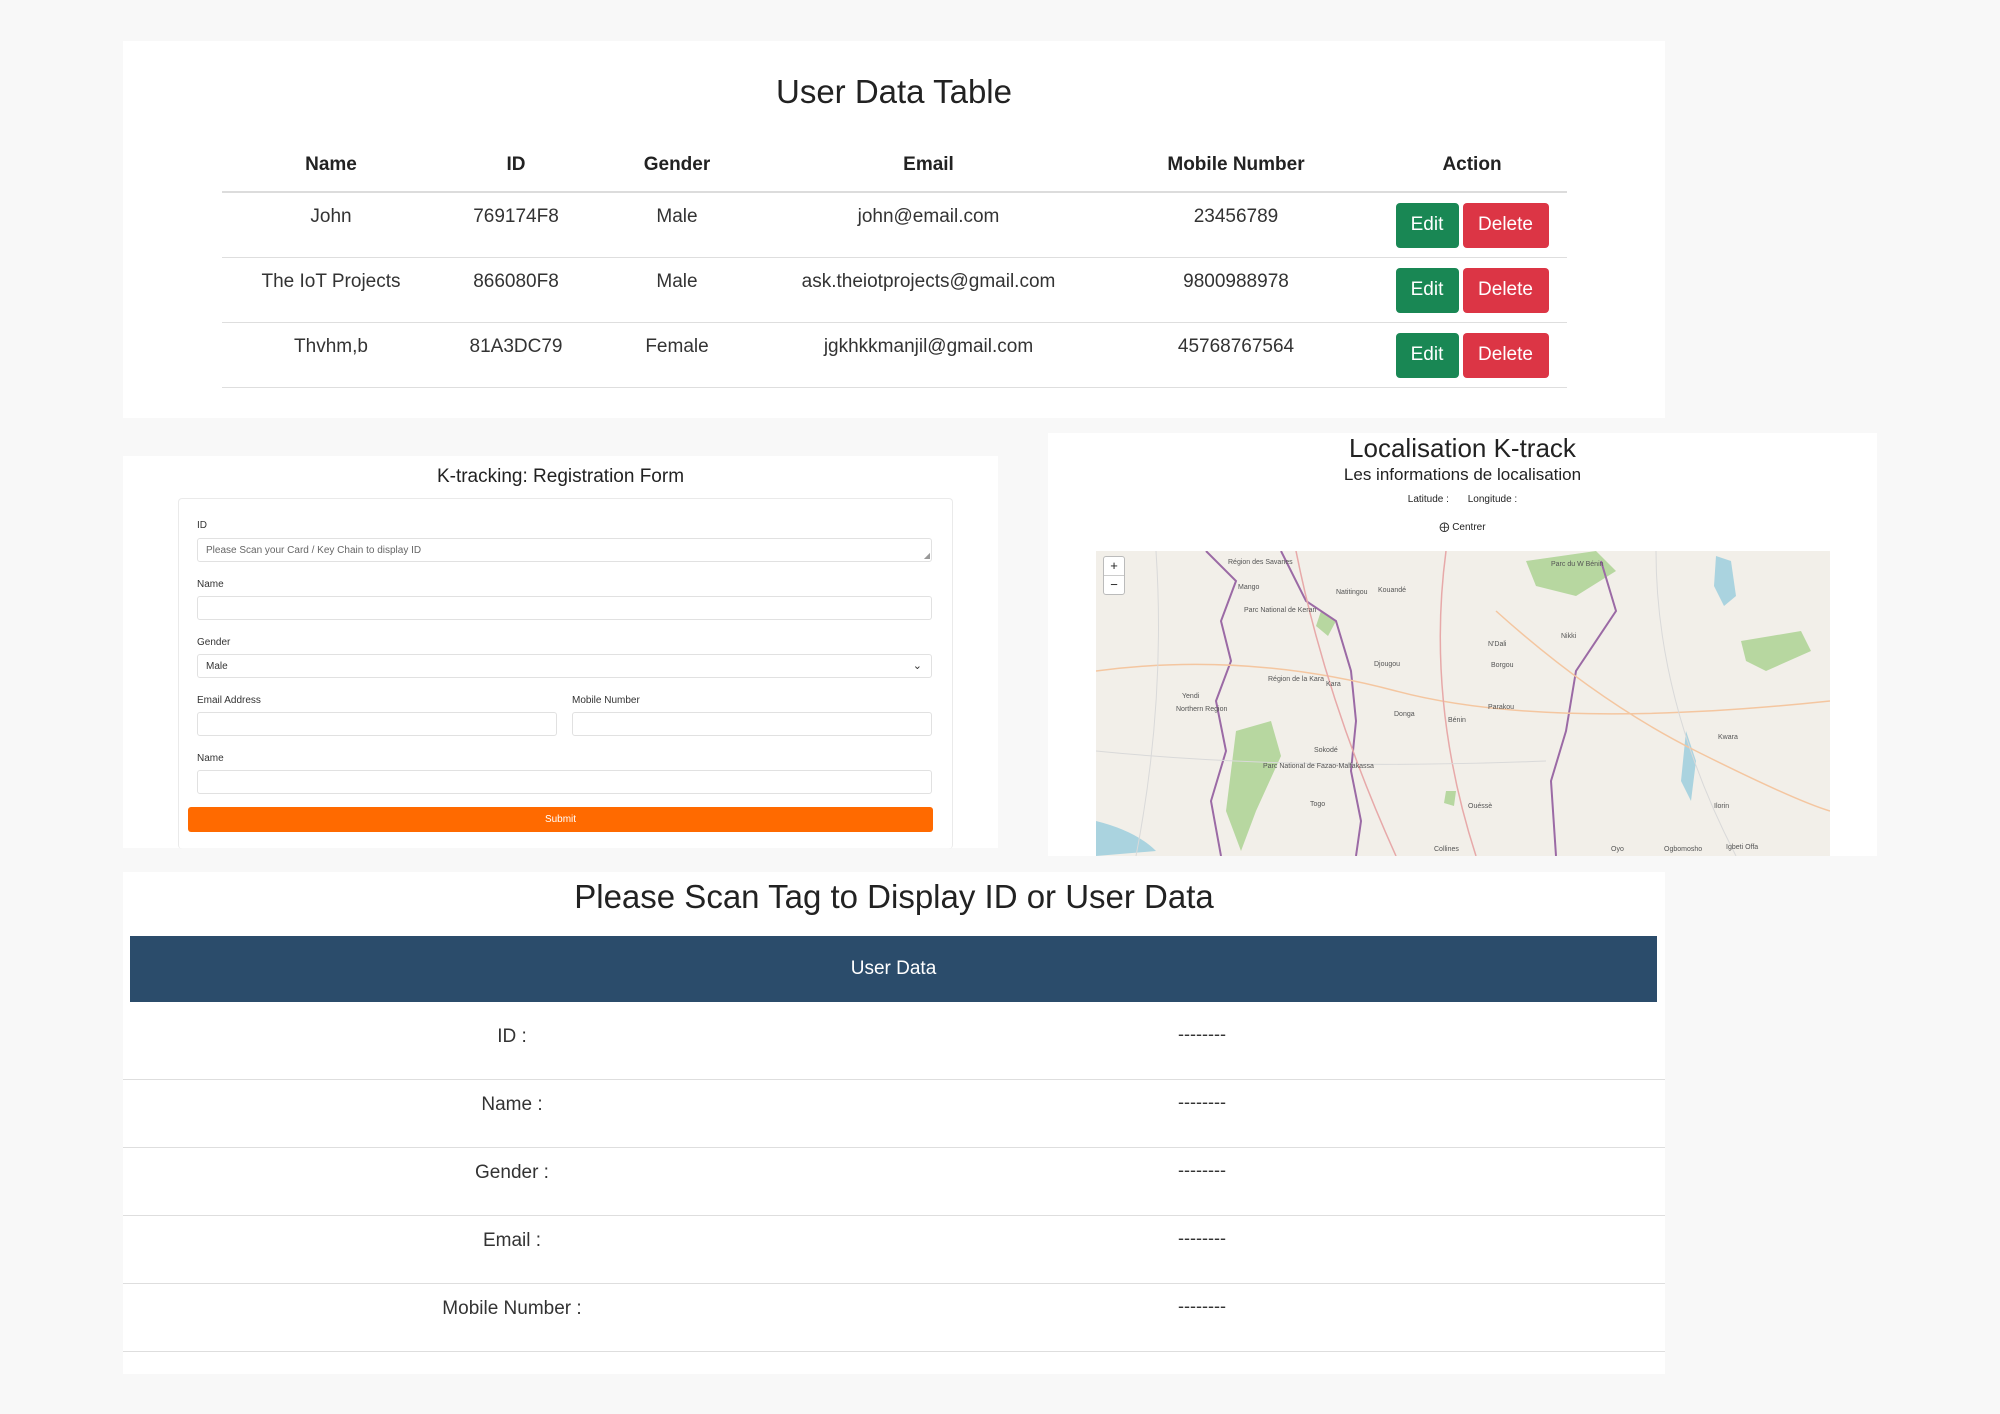  What do you see at coordinates (1392, 590) in the screenshot?
I see `map-label: Kouandé` at bounding box center [1392, 590].